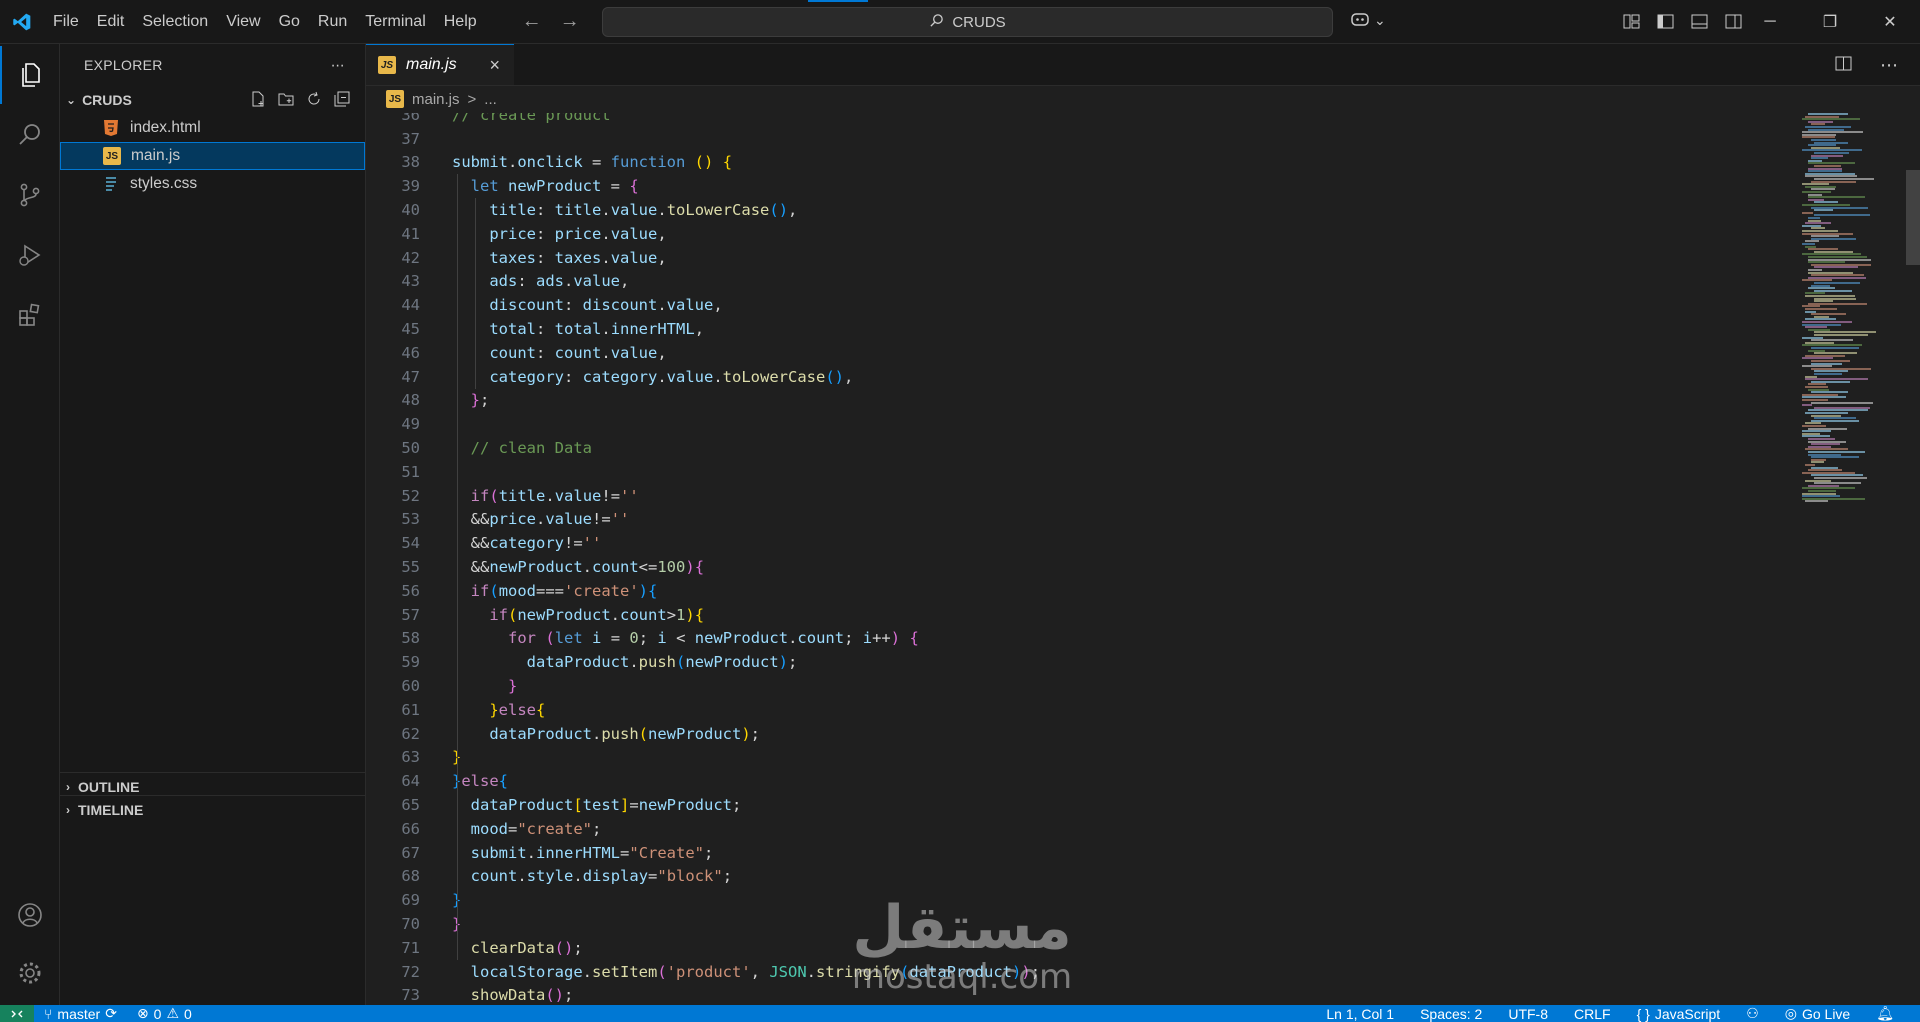 Image resolution: width=1920 pixels, height=1022 pixels. Describe the element at coordinates (1631, 21) in the screenshot. I see `customize-layout-icon` at that location.